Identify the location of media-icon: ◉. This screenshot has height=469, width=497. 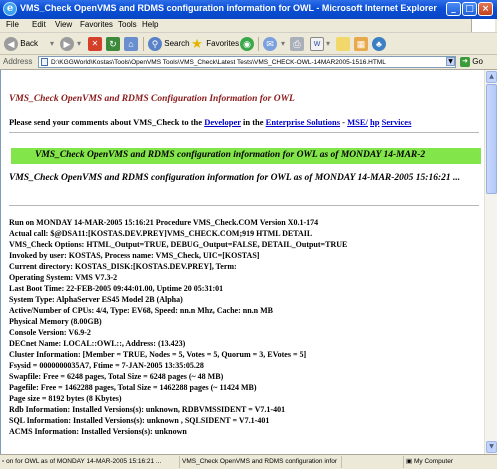
(247, 43).